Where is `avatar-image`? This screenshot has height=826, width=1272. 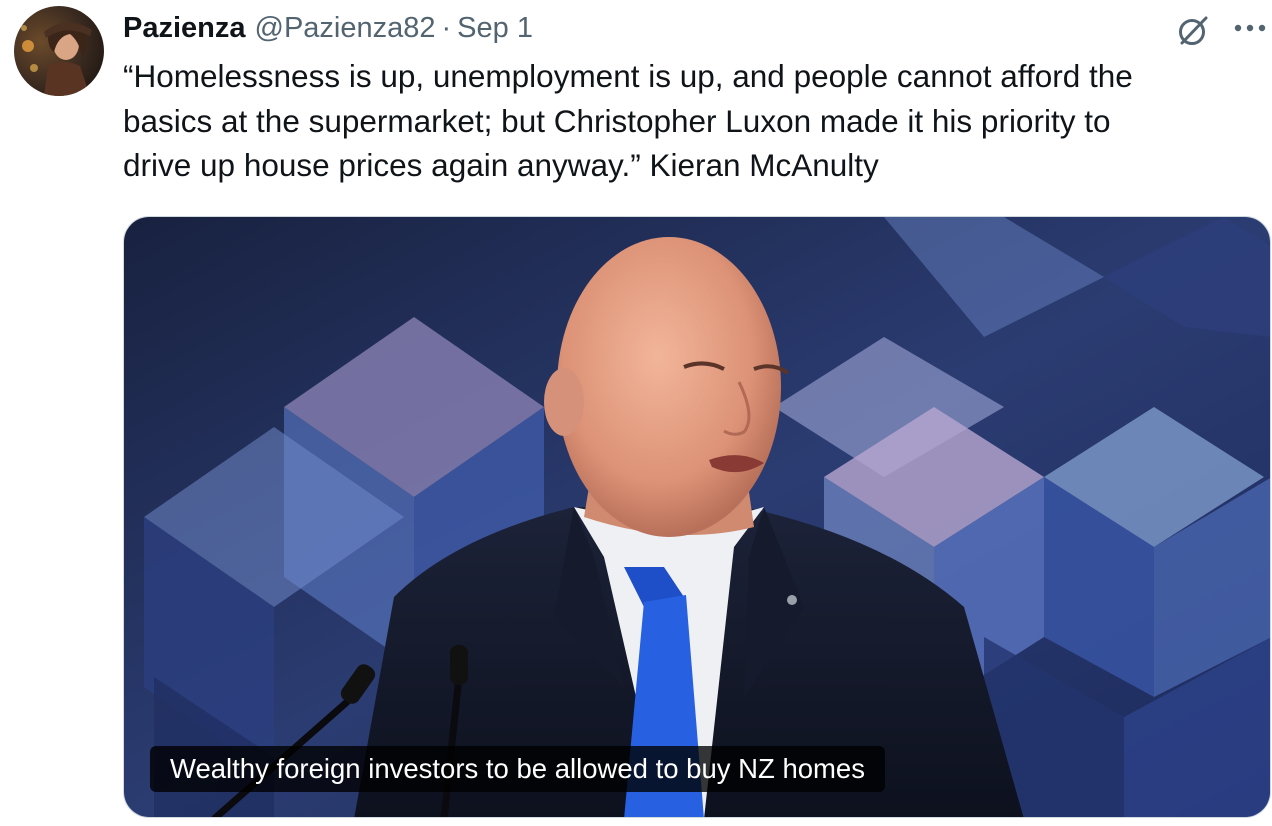 avatar-image is located at coordinates (59, 51).